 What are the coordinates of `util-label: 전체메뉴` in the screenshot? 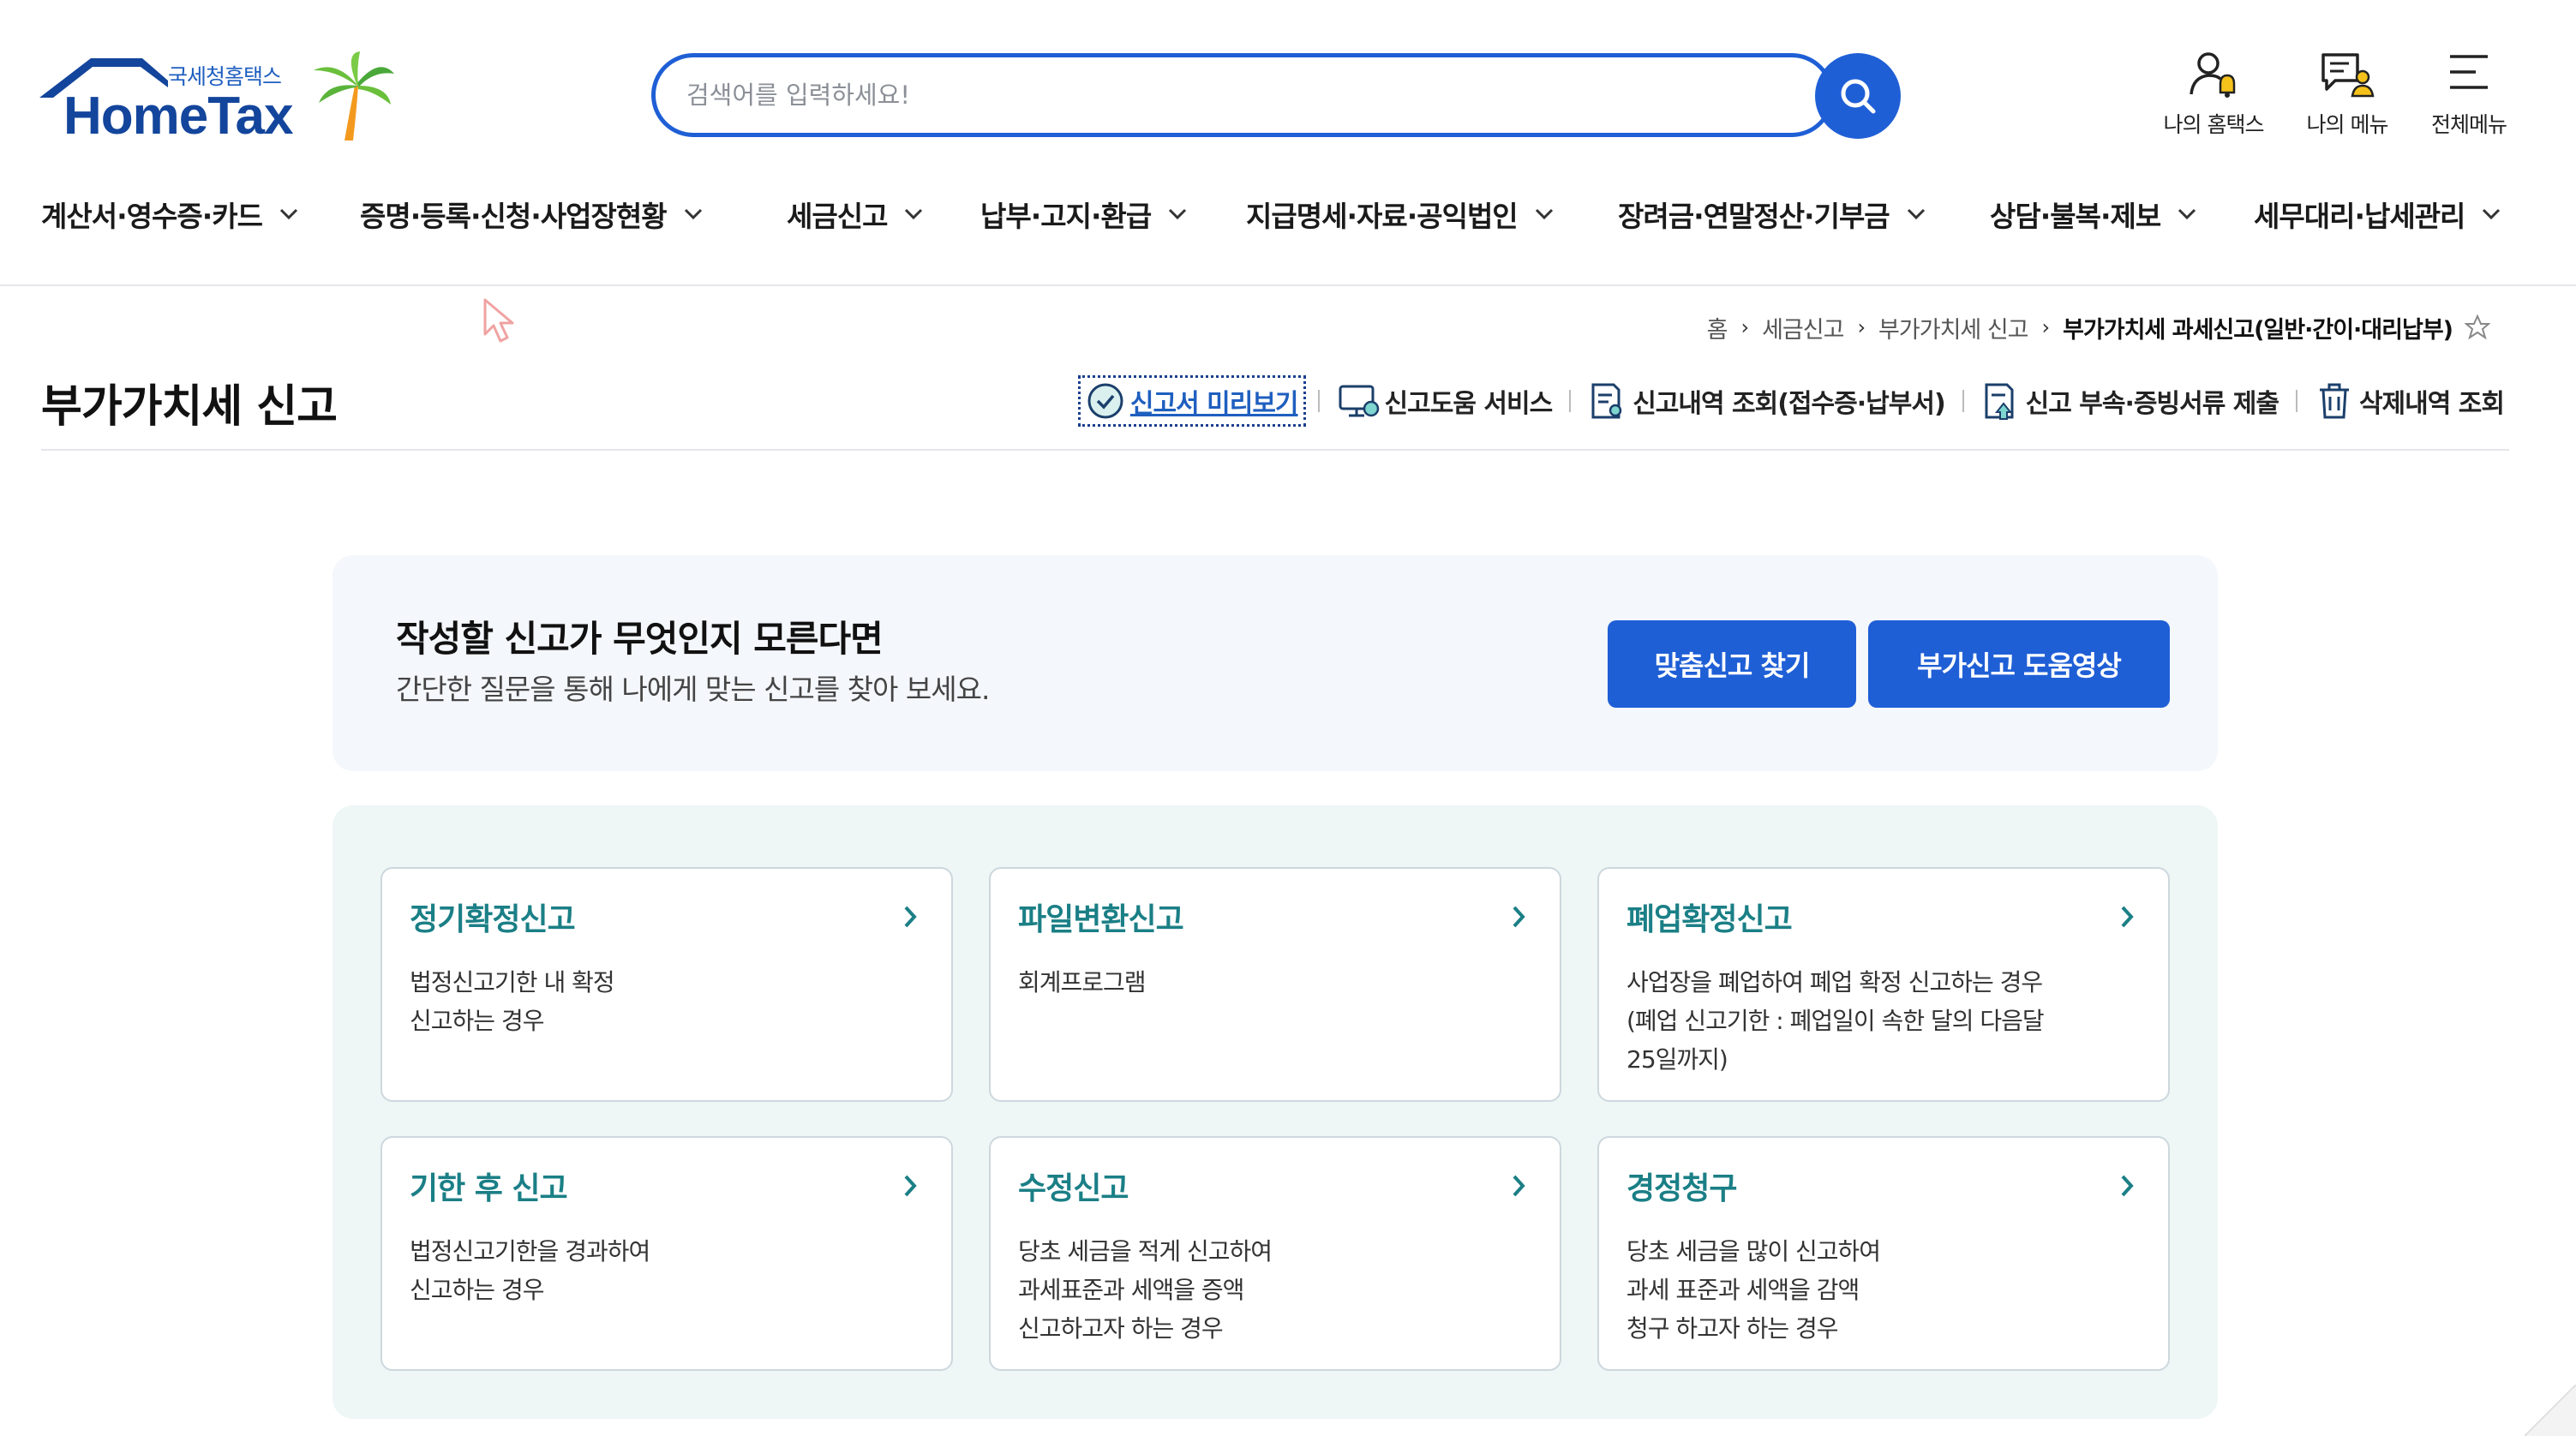 It's located at (2468, 124).